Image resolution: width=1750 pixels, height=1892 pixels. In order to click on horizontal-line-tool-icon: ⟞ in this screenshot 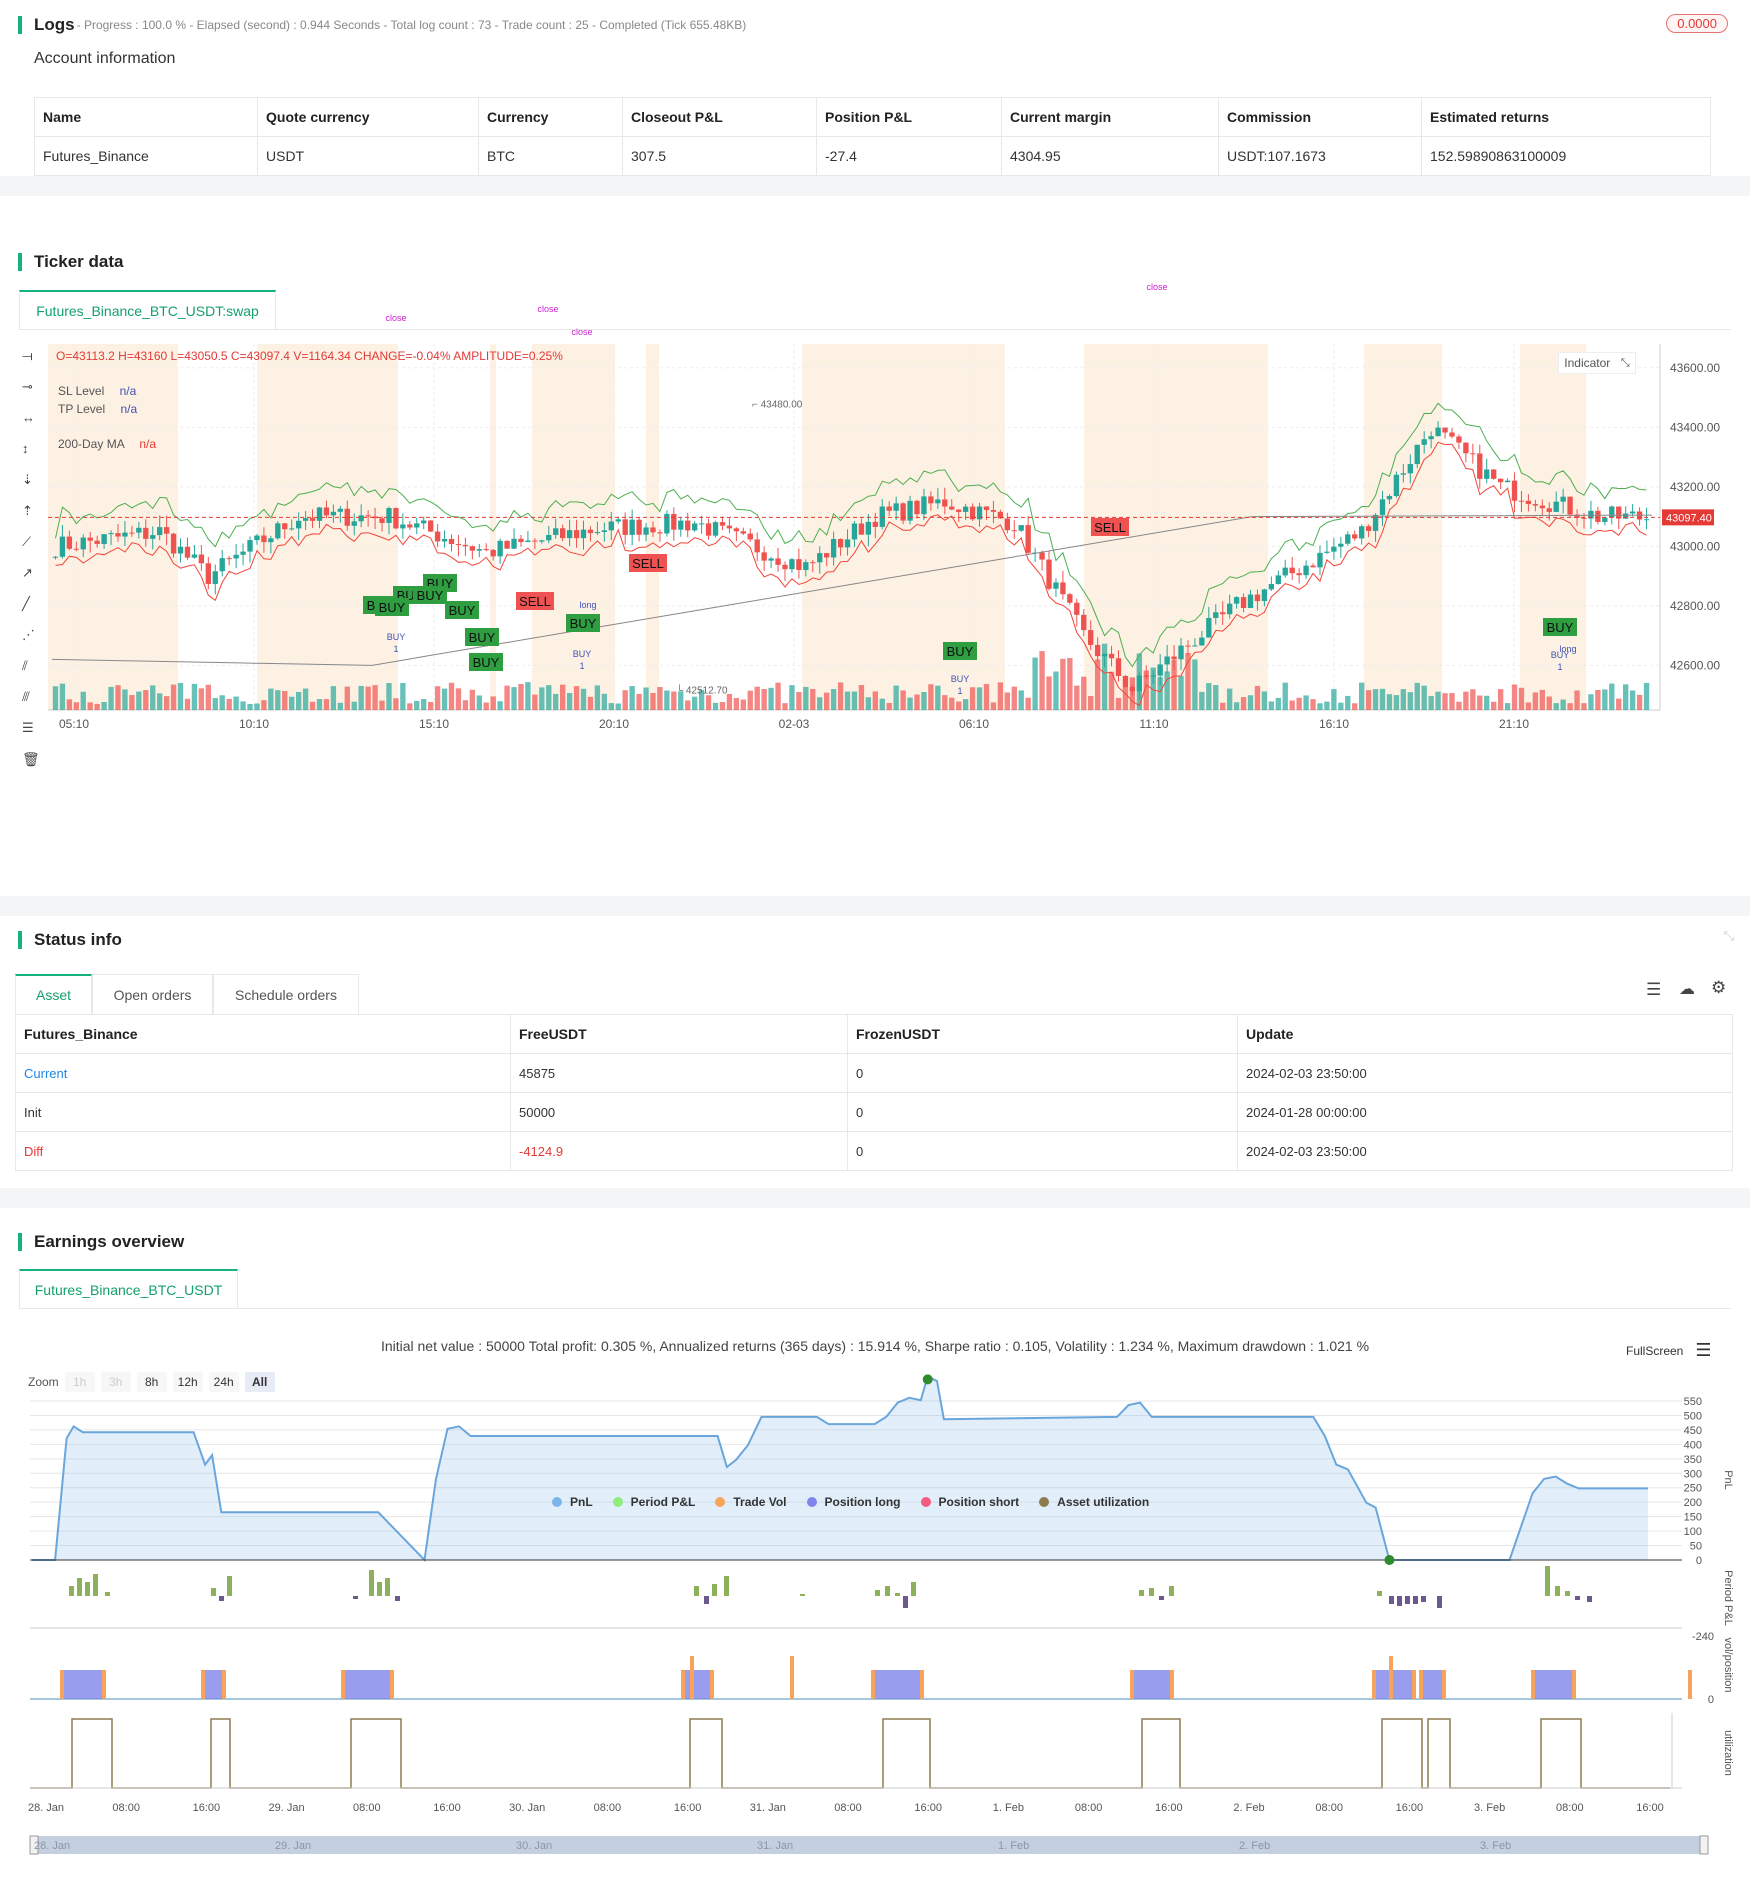, I will do `click(34, 363)`.